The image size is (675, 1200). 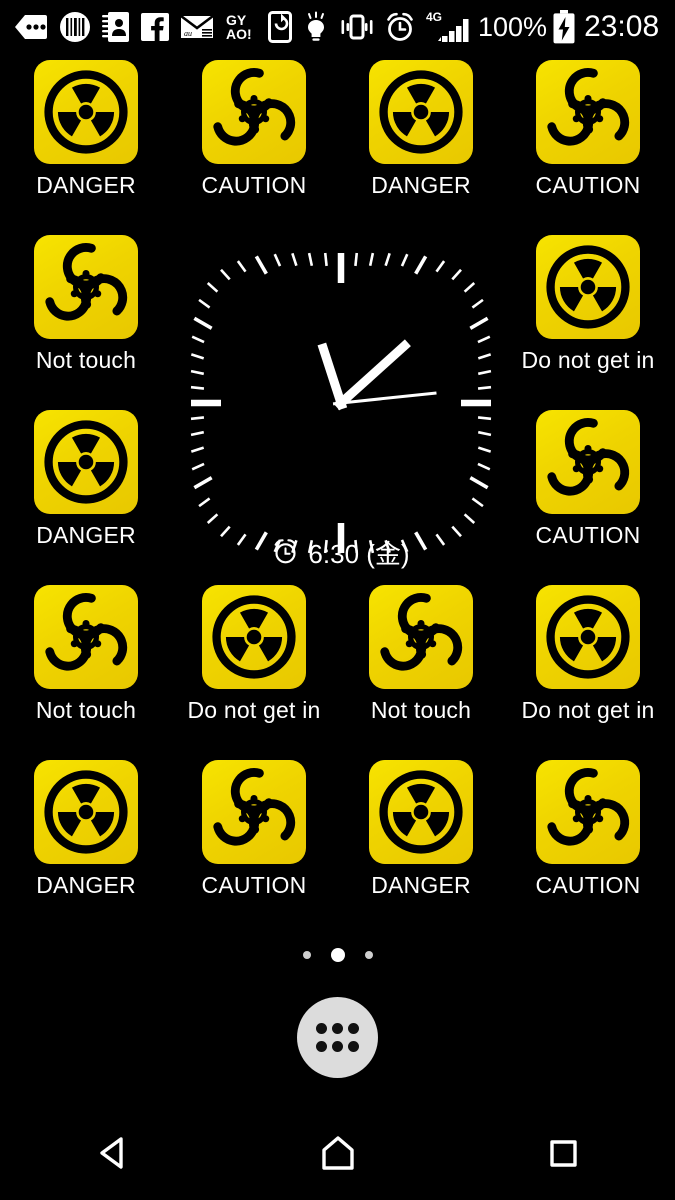 I want to click on screen-rotate-icon, so click(x=280, y=27).